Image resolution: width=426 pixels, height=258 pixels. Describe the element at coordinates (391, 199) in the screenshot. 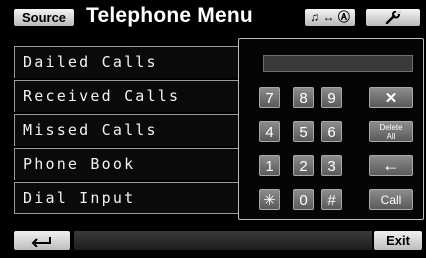

I see `call-button: Call` at that location.